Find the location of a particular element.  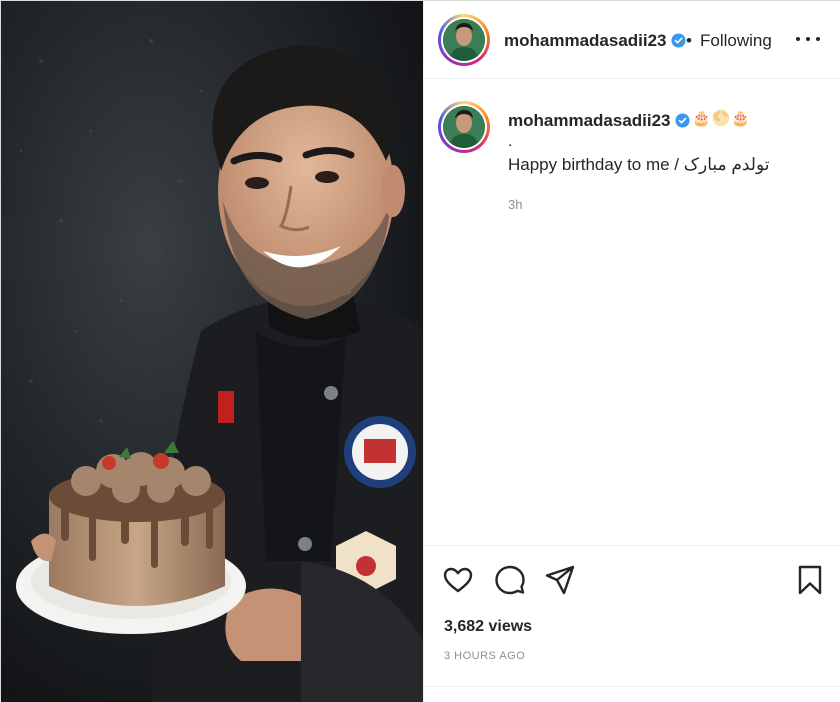

caption-author-avatar is located at coordinates (464, 127).